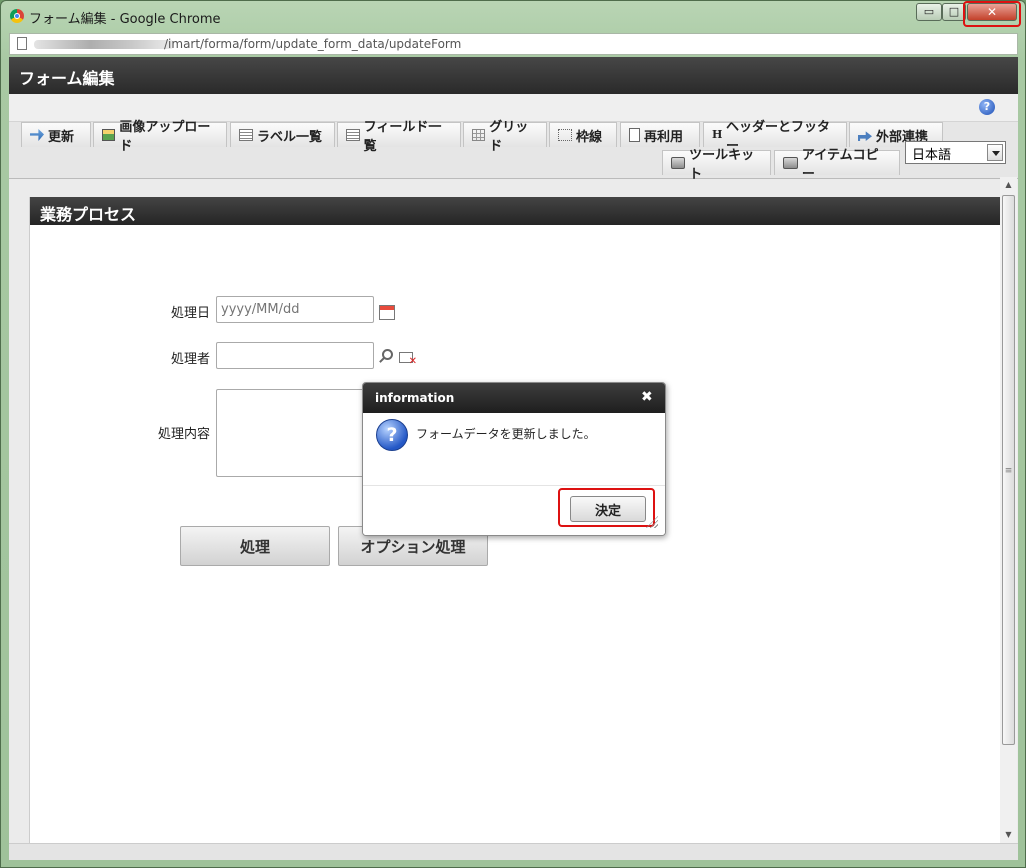  I want to click on user-label: 処理者, so click(190, 359).